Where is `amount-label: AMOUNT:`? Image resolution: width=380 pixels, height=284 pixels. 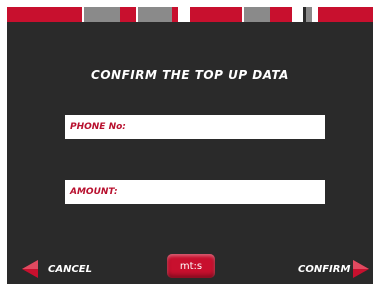
amount-label: AMOUNT: is located at coordinates (94, 192).